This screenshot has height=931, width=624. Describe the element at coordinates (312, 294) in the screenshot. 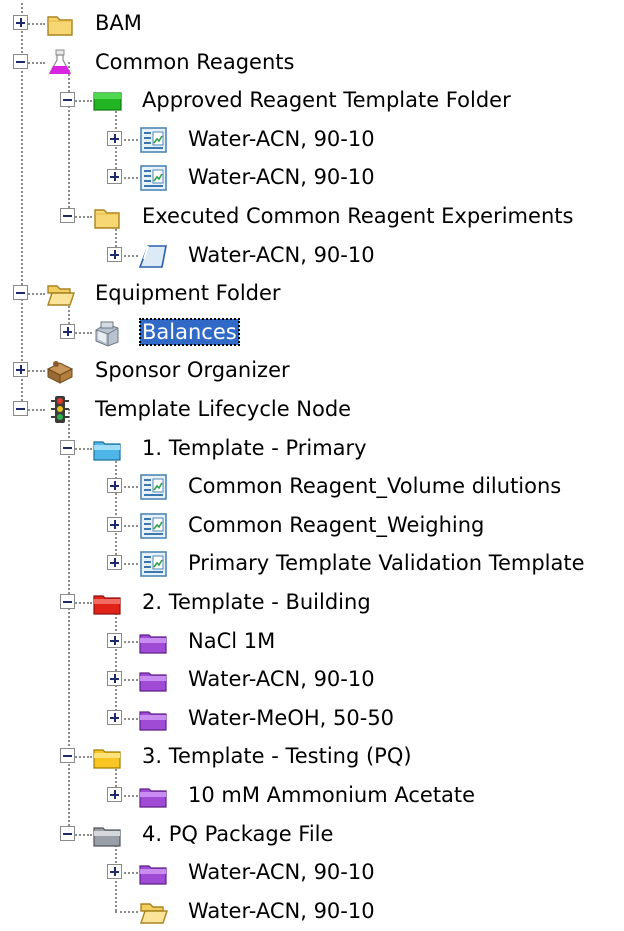

I see `tree-node: Equipment Folder` at that location.